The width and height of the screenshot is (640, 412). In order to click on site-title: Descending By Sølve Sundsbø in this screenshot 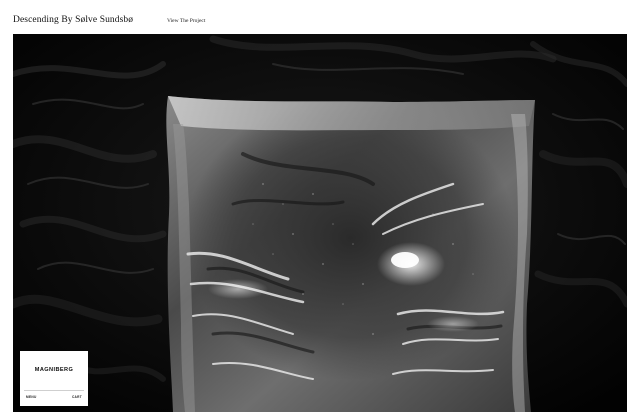, I will do `click(73, 20)`.